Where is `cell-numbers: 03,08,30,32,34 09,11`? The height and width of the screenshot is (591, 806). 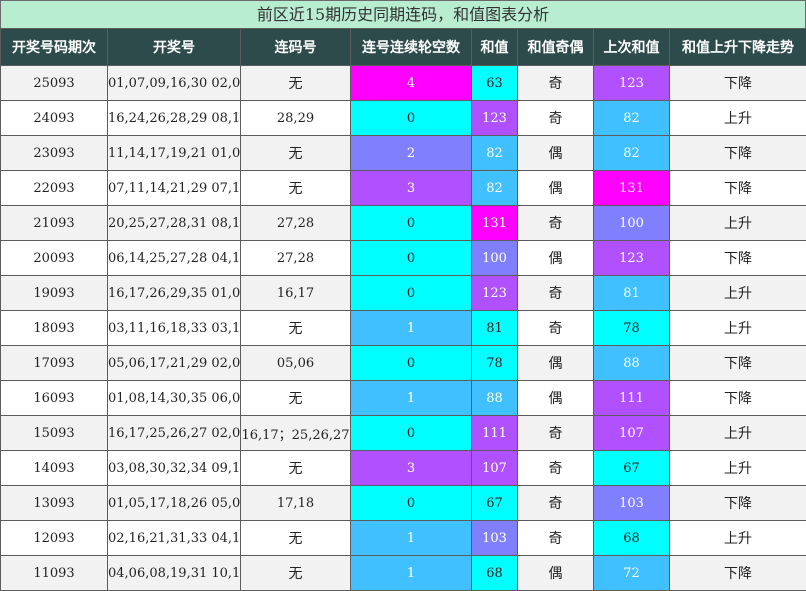
cell-numbers: 03,08,30,32,34 09,11 is located at coordinates (174, 468).